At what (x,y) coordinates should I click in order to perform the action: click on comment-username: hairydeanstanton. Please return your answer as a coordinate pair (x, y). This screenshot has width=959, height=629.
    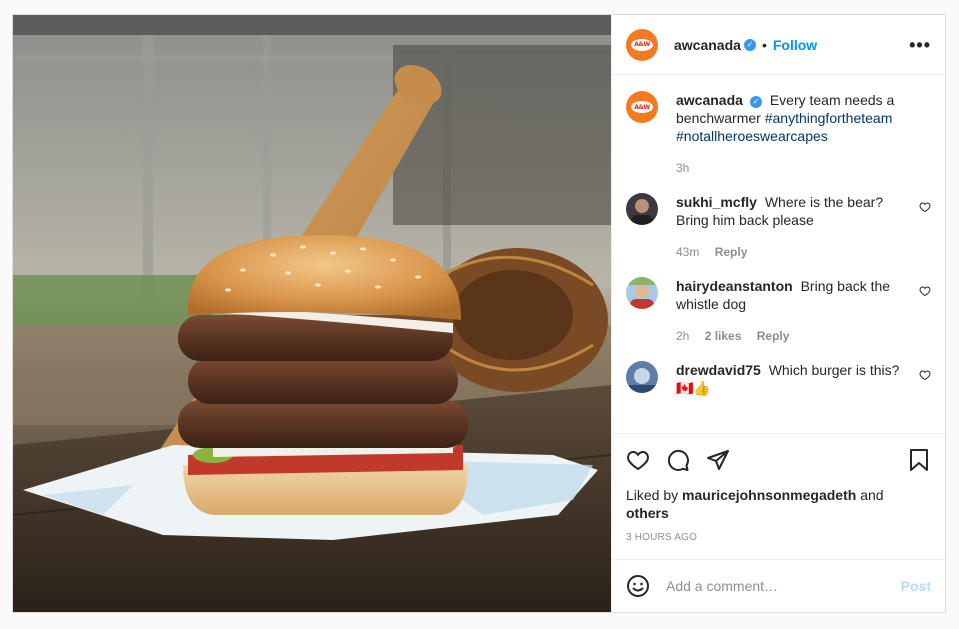
    Looking at the image, I should click on (734, 286).